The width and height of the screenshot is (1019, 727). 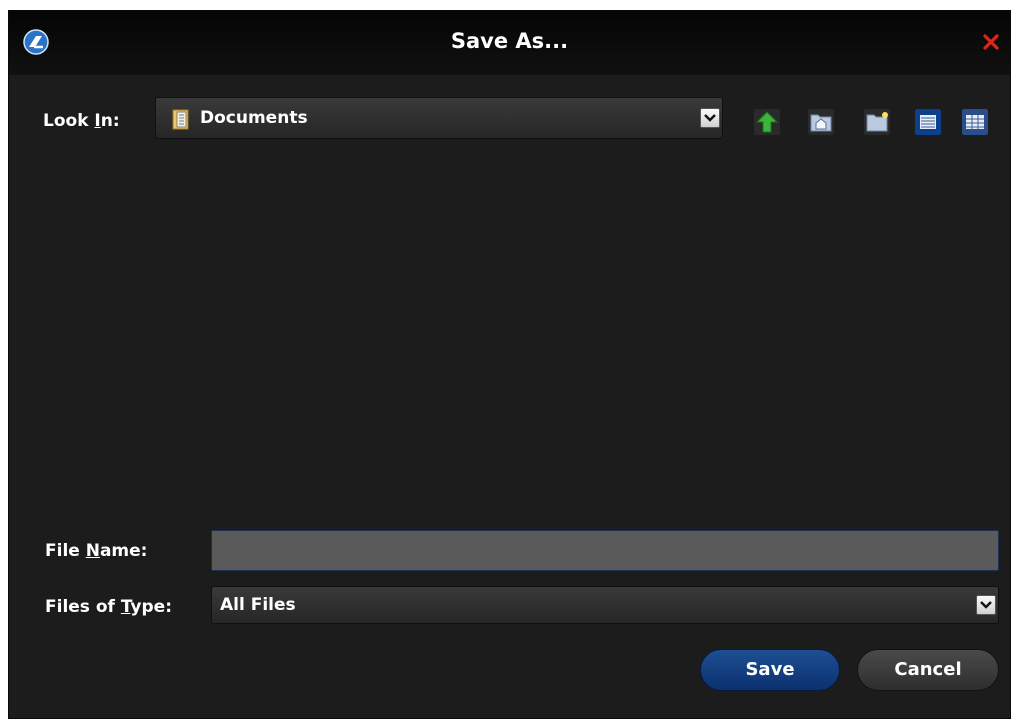 I want to click on list-view-icon, so click(x=928, y=122).